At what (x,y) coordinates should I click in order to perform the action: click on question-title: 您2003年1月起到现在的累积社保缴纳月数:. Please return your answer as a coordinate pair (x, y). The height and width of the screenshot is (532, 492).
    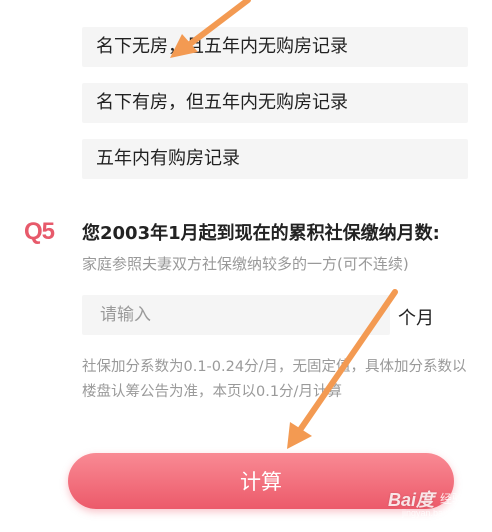
    Looking at the image, I should click on (261, 233).